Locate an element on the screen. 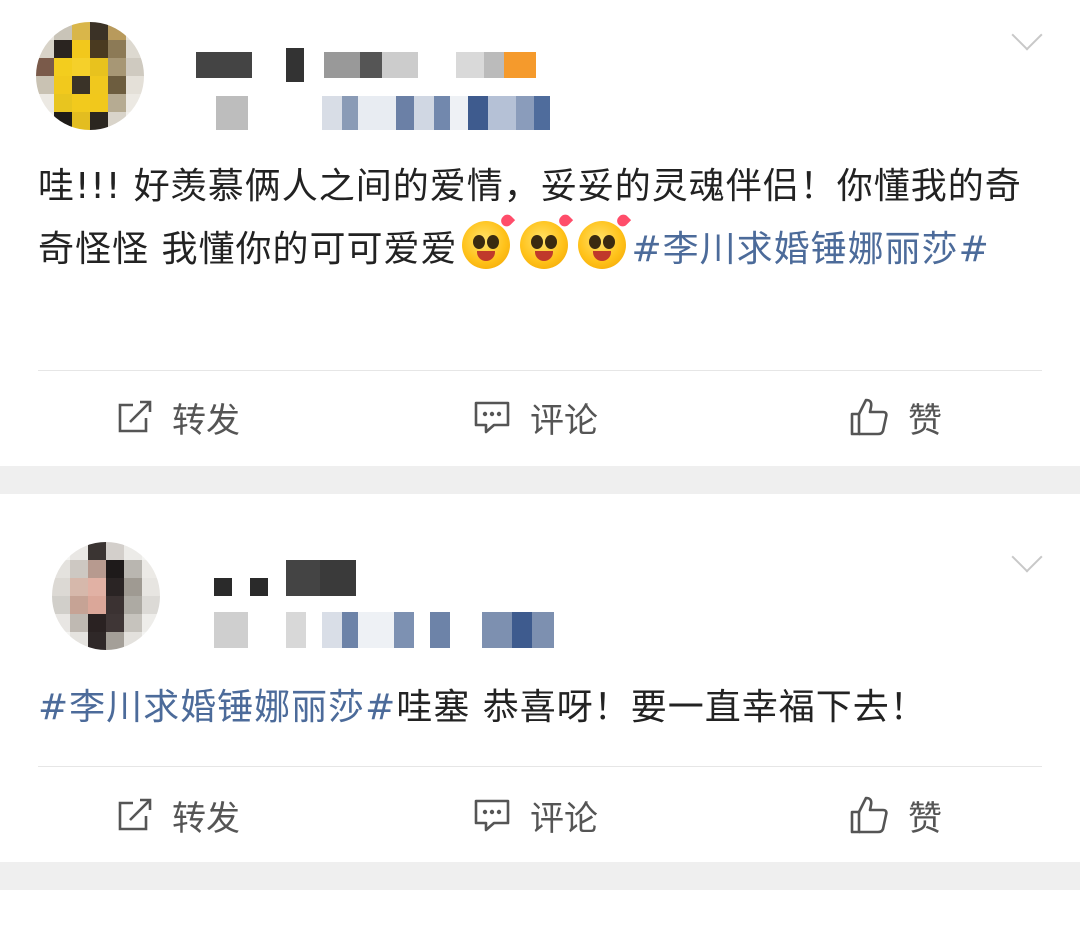  post-text: 哇塞 恭喜呀！要一直幸福下去！ is located at coordinates (661, 707).